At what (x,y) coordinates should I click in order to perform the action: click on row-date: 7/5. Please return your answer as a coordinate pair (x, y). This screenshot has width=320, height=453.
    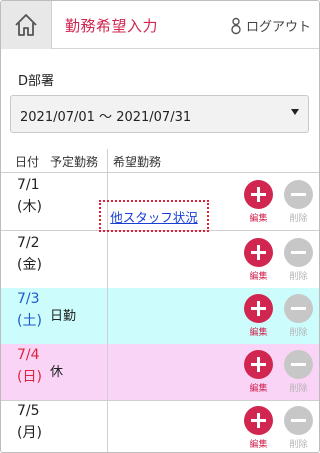
    Looking at the image, I should click on (28, 411).